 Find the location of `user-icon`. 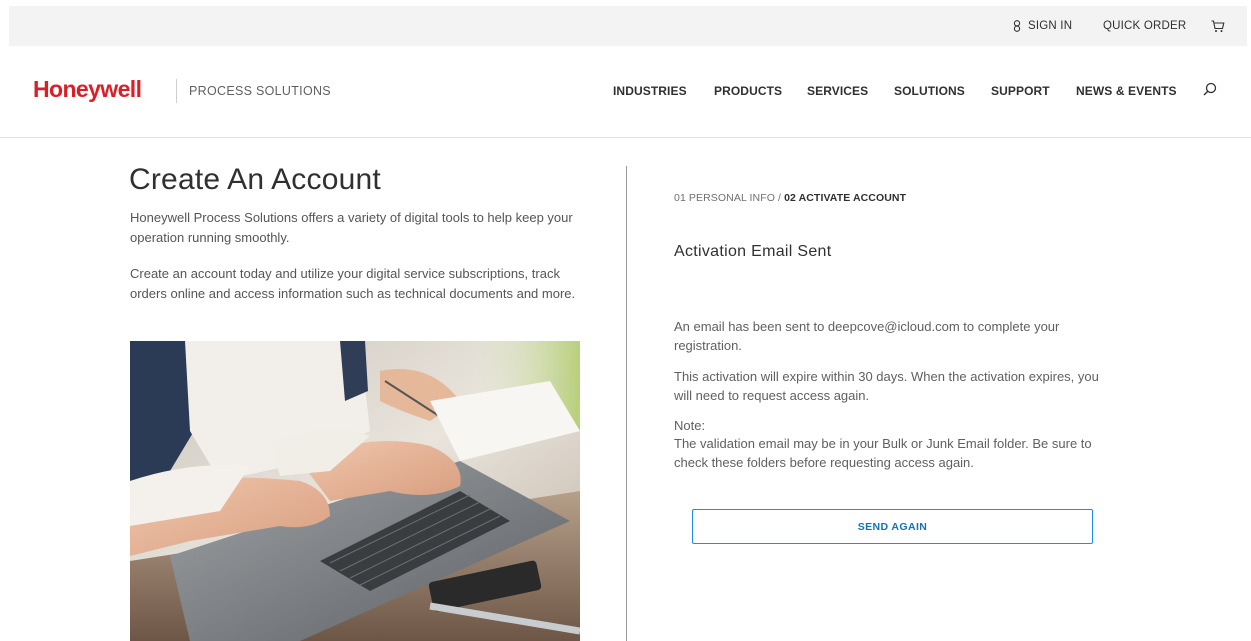

user-icon is located at coordinates (1017, 26).